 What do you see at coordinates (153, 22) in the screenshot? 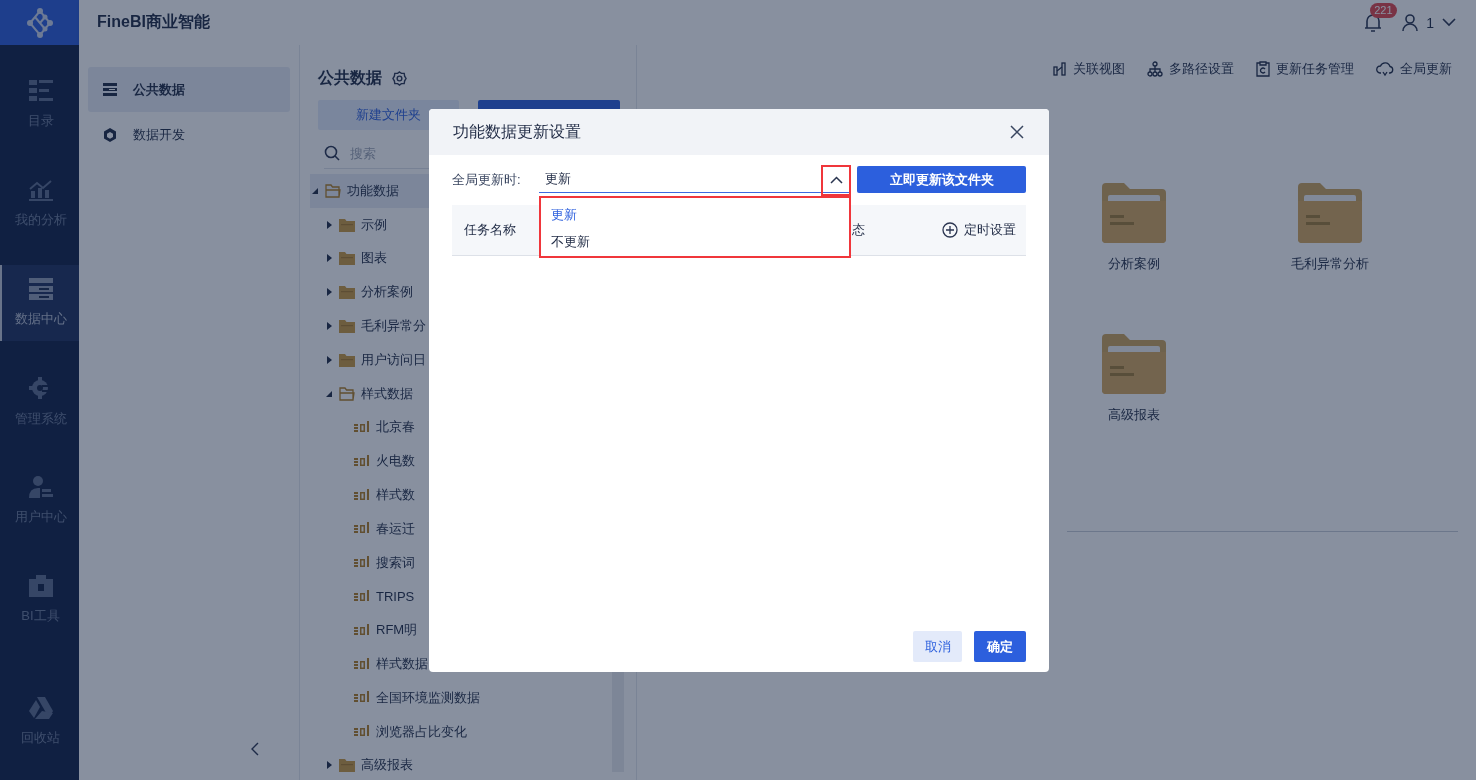
I see `app-title: FineBI商业智能` at bounding box center [153, 22].